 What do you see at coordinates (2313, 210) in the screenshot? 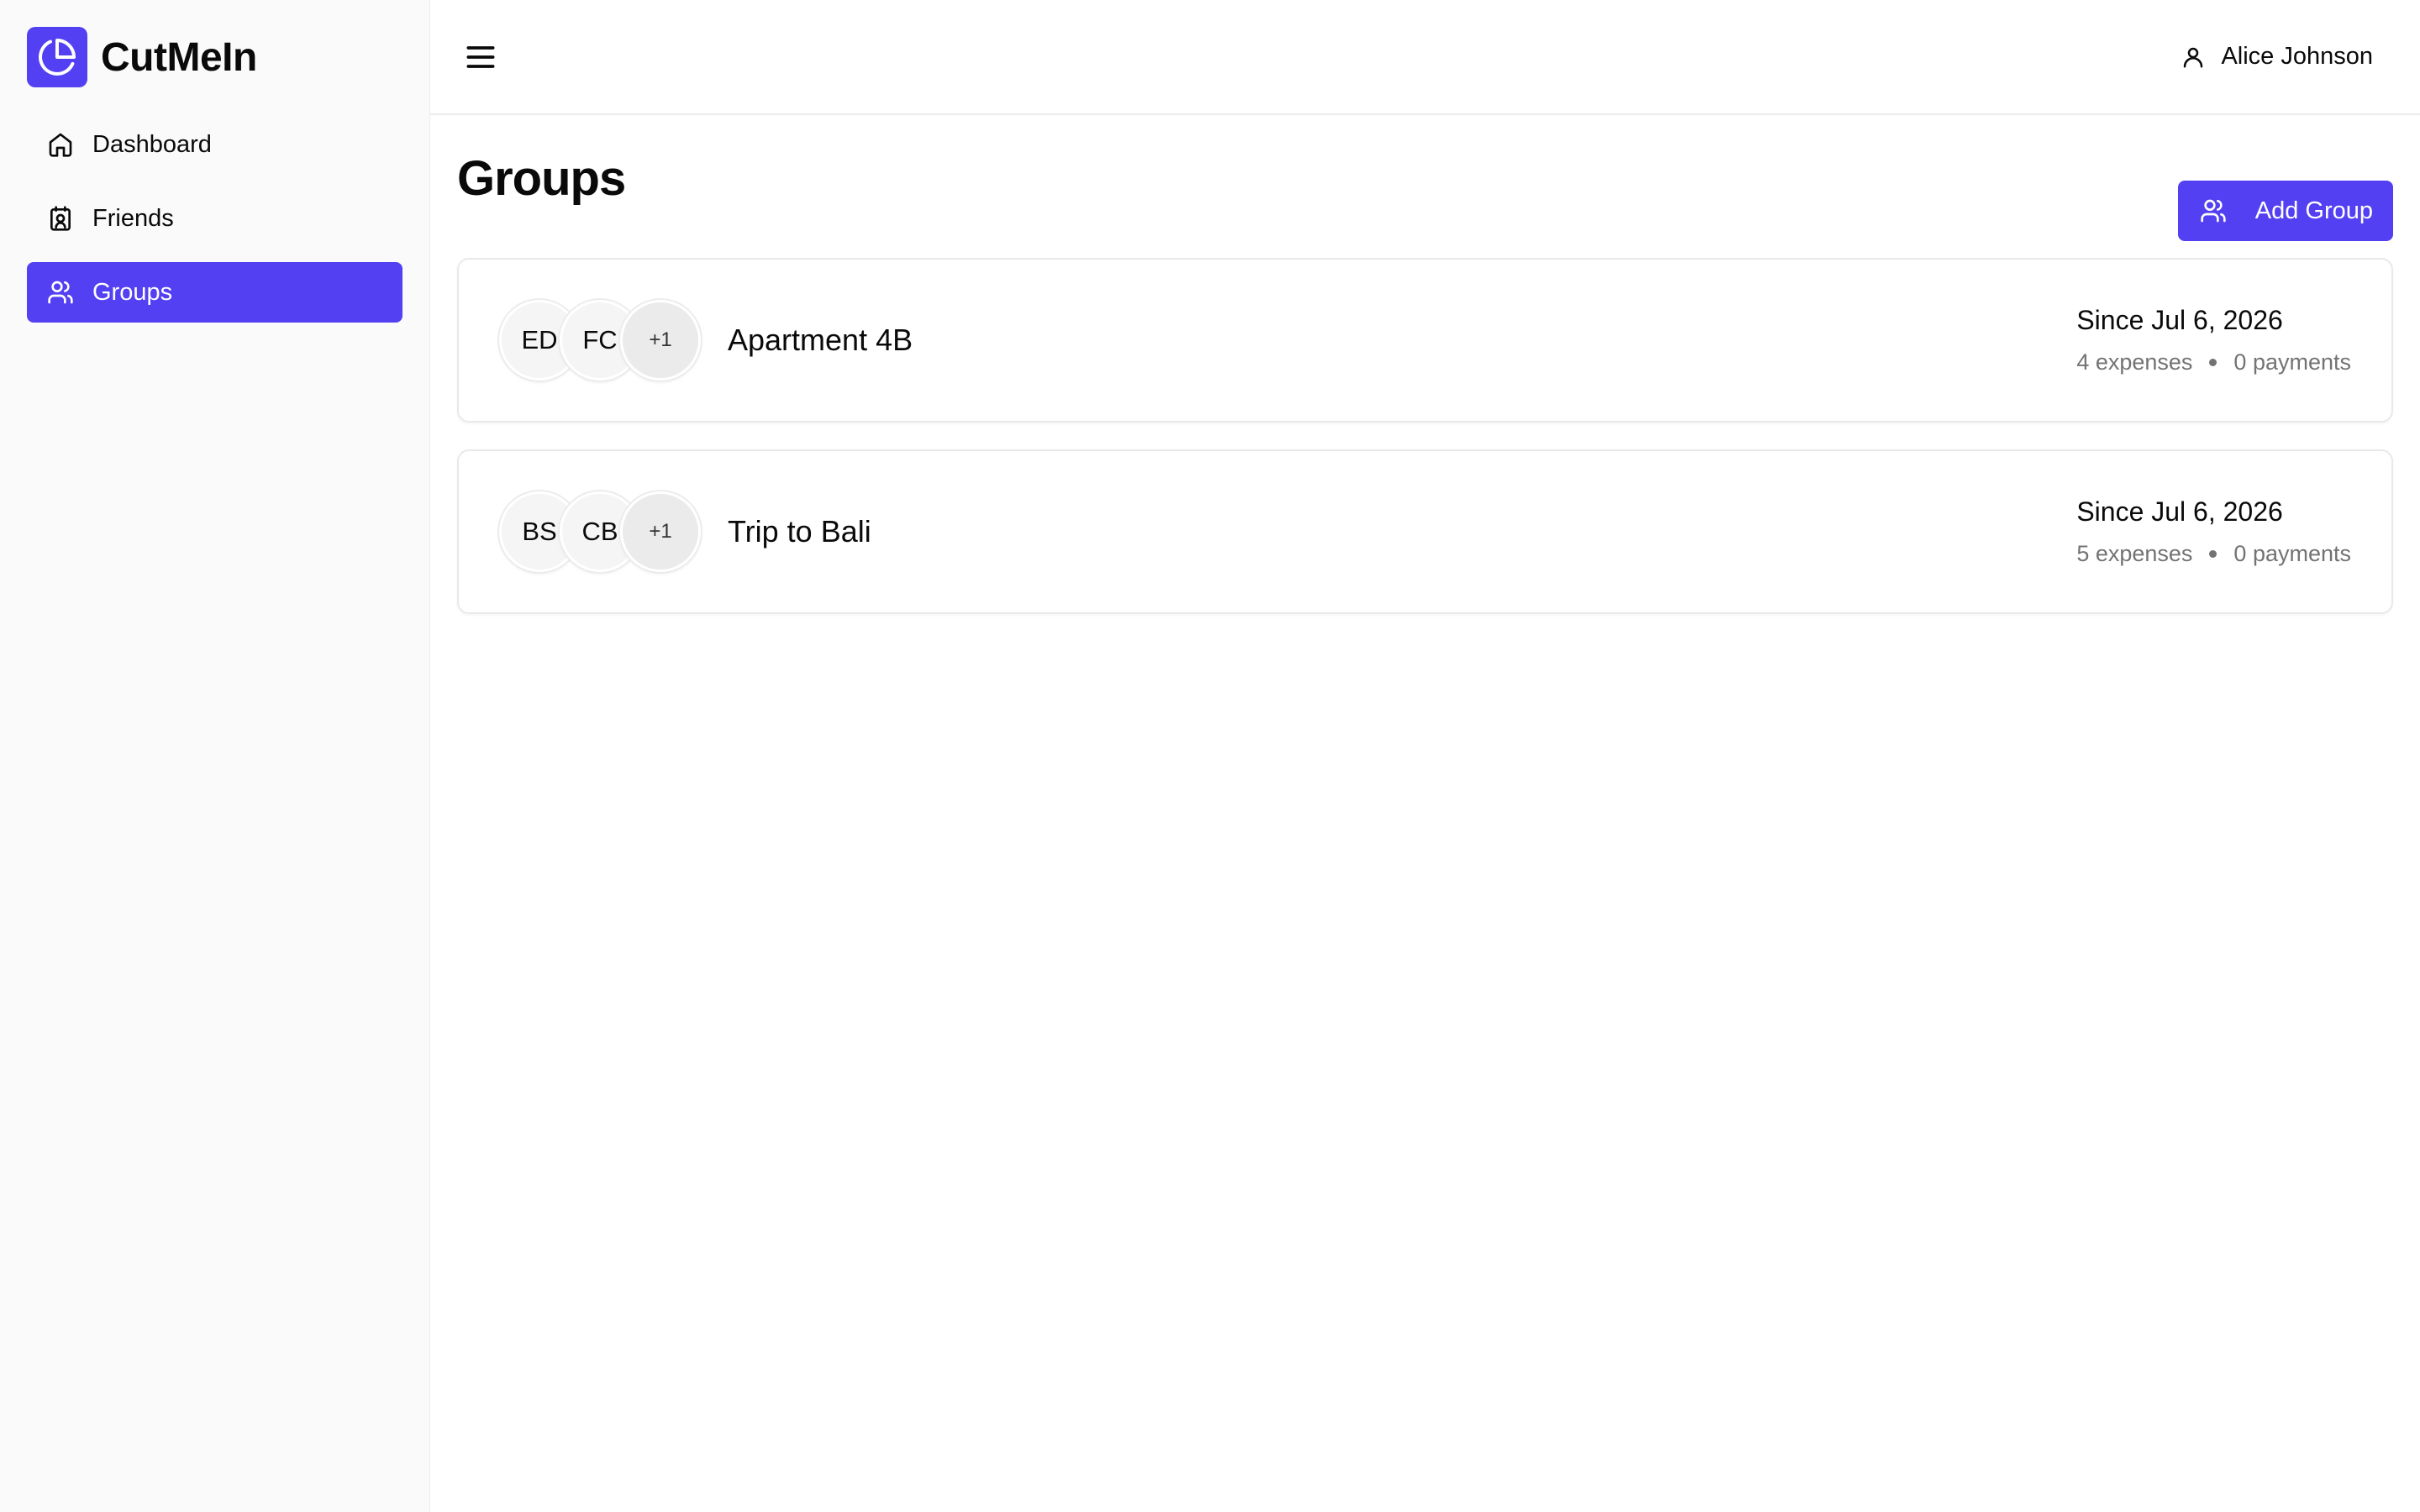
I see `add-group-label: Add Group` at bounding box center [2313, 210].